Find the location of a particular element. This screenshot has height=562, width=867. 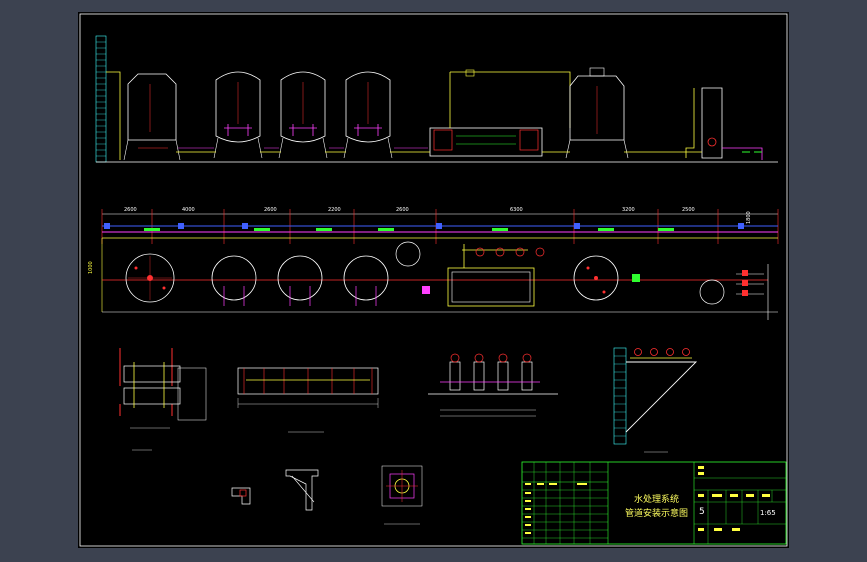

frame-detail-left is located at coordinates (163, 399).